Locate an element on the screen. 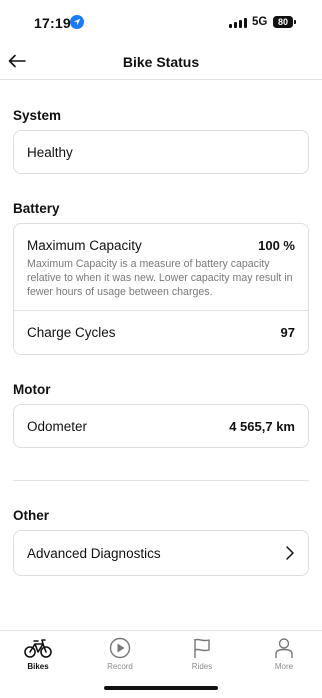  page-title: Bike Status is located at coordinates (161, 62).